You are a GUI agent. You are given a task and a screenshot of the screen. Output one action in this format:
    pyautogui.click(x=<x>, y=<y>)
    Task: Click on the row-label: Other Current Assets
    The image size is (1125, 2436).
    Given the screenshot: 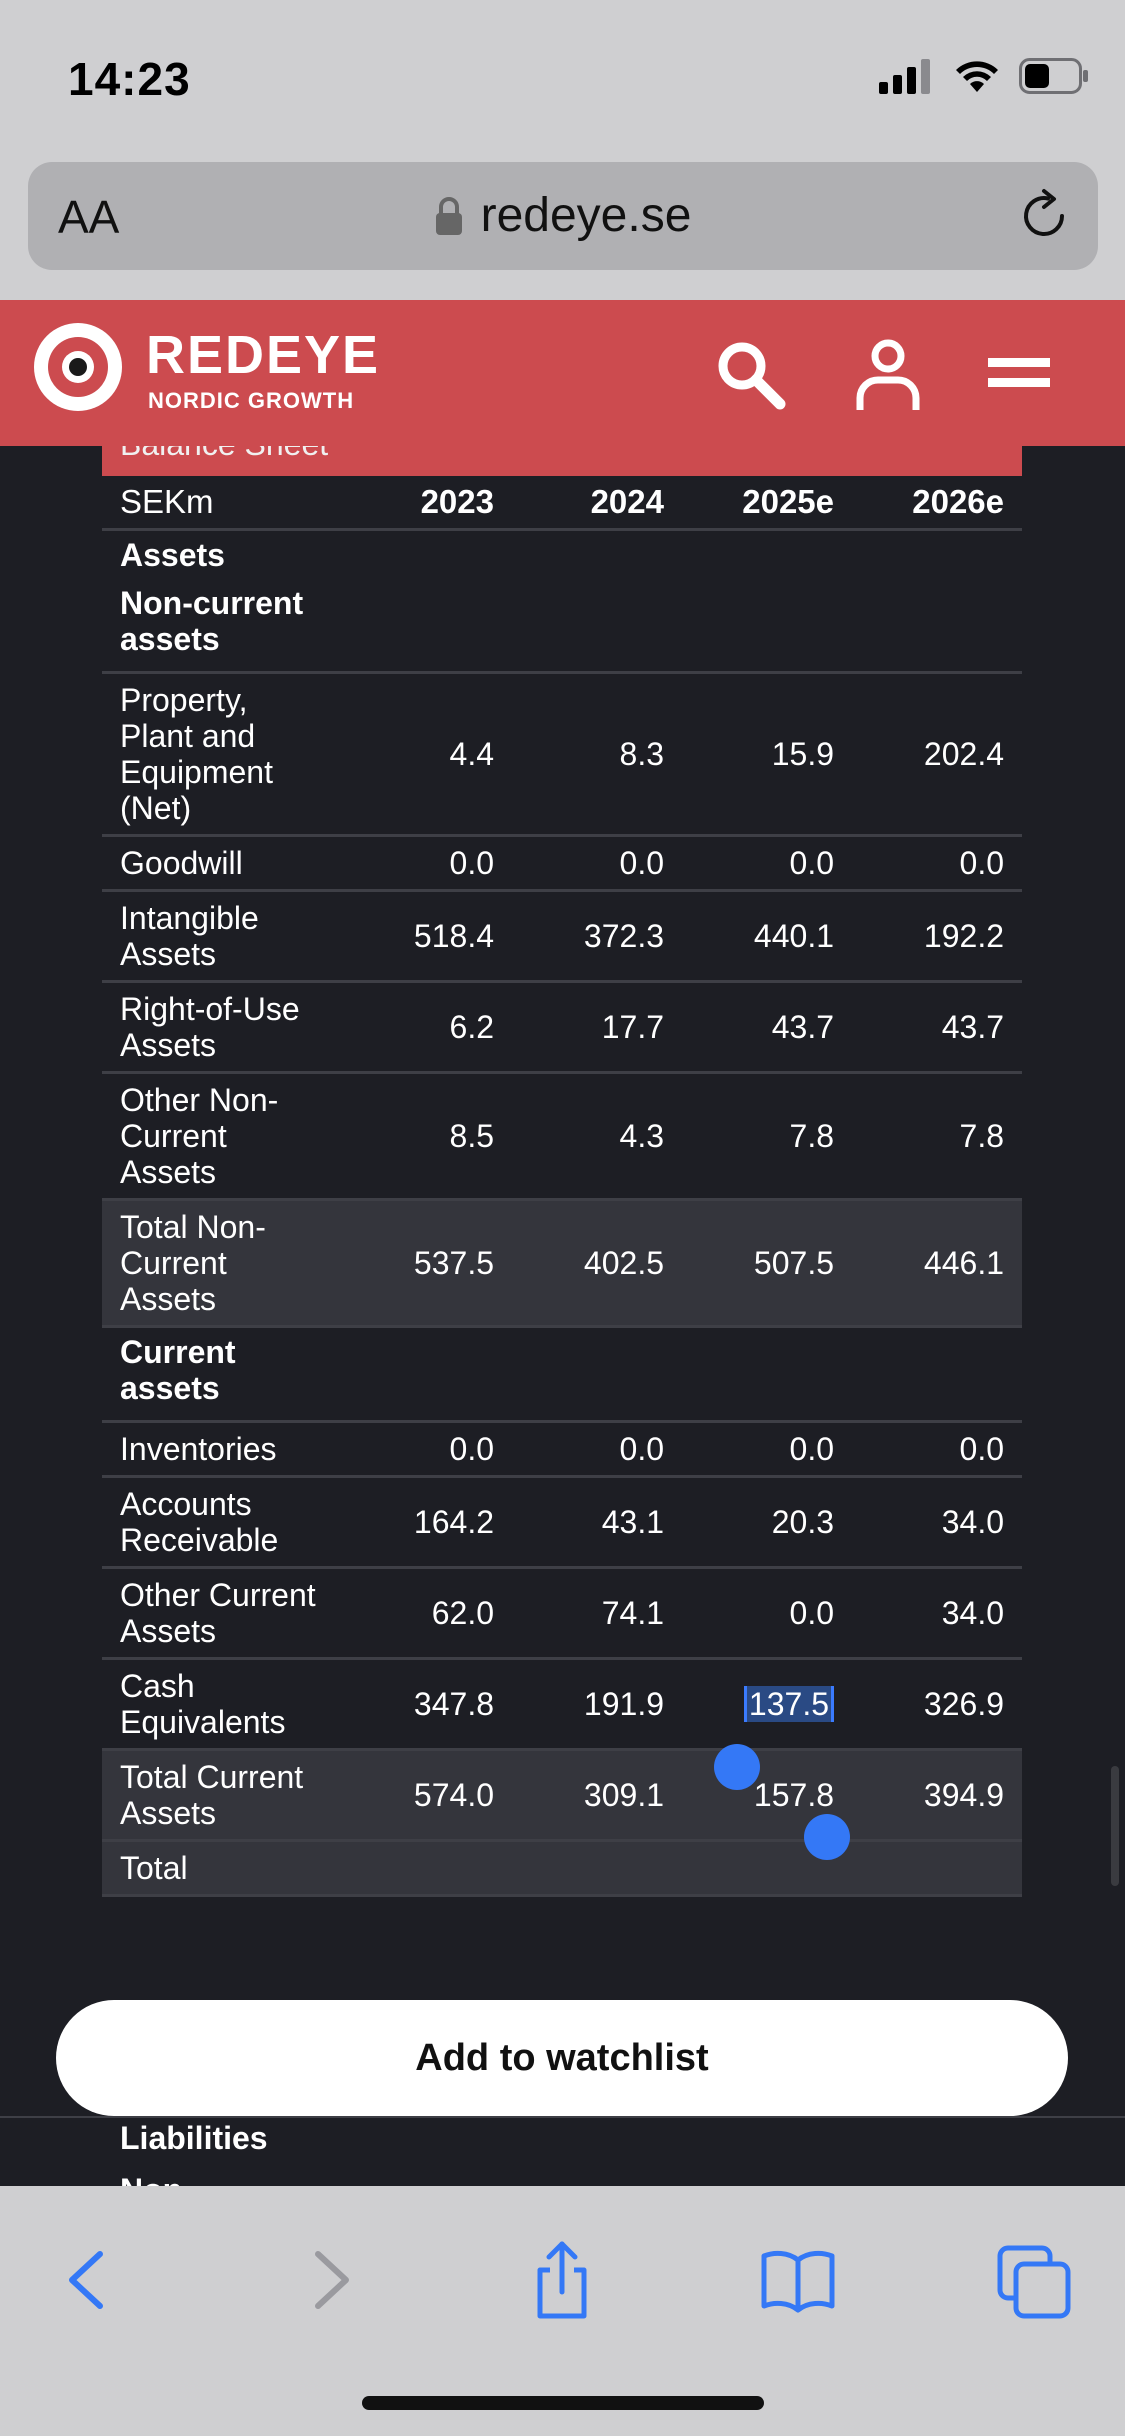 What is the action you would take?
    pyautogui.click(x=222, y=1613)
    